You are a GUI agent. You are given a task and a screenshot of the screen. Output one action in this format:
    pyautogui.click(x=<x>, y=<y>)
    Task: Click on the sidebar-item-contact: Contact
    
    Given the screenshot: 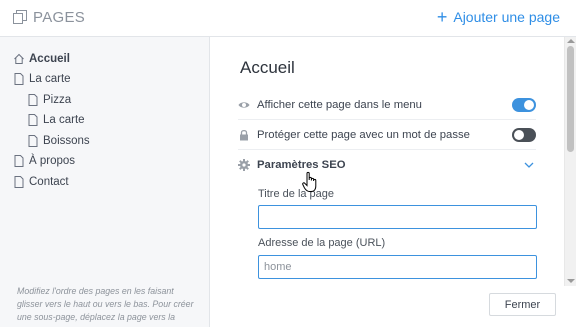 What is the action you would take?
    pyautogui.click(x=41, y=182)
    